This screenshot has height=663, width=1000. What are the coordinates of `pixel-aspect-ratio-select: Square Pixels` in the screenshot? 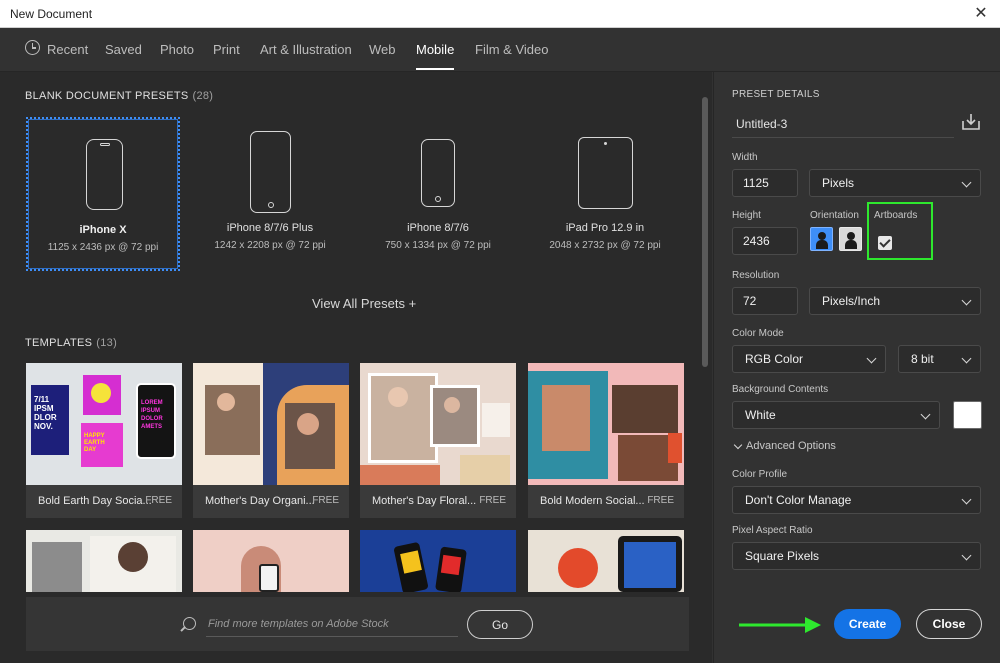 It's located at (856, 556).